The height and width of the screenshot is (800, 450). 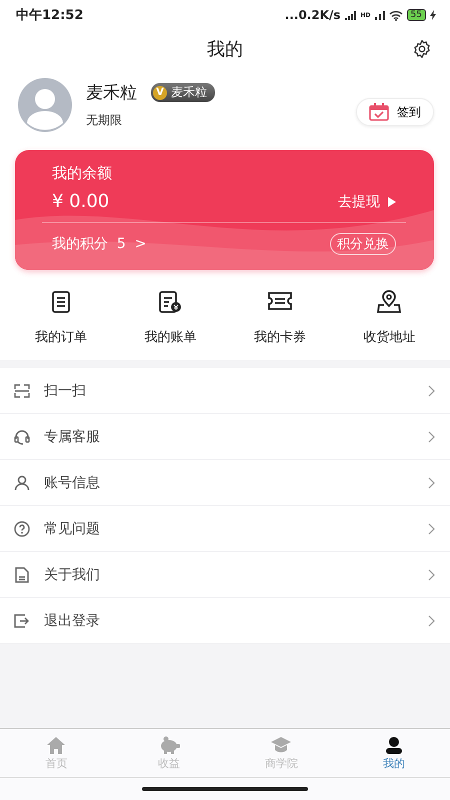 What do you see at coordinates (433, 15) in the screenshot?
I see `charging-icon` at bounding box center [433, 15].